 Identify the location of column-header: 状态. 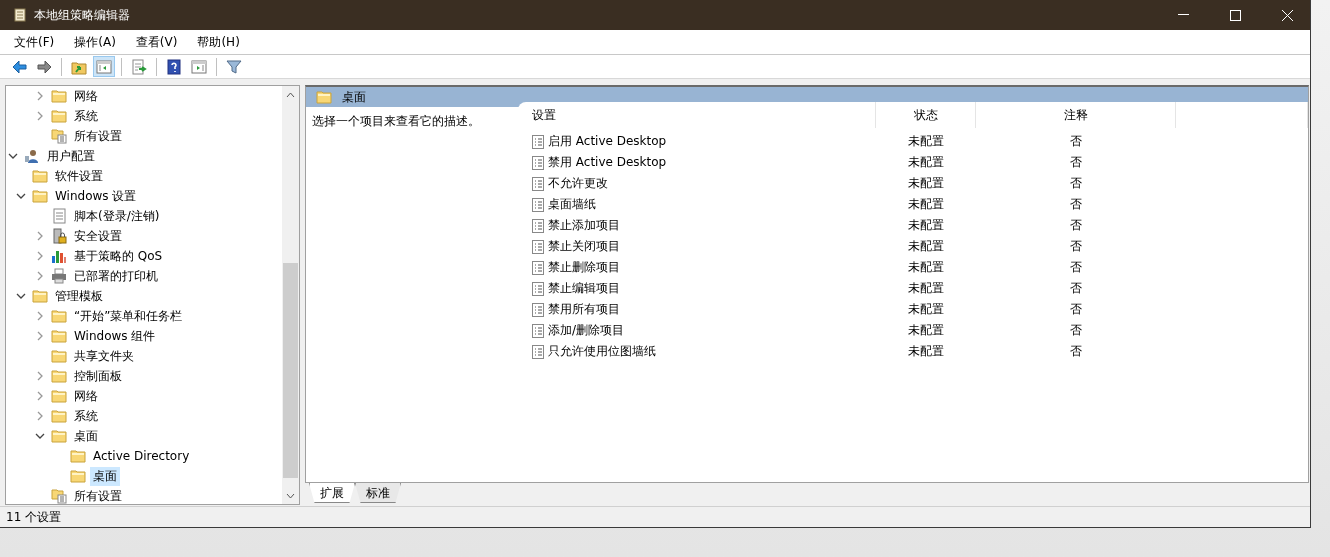
(926, 115).